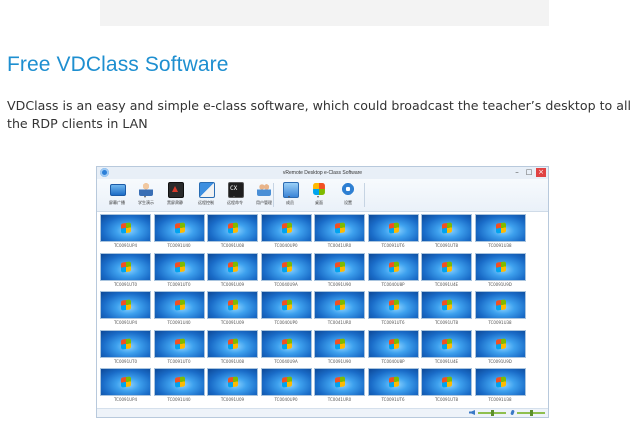 The width and height of the screenshot is (640, 428). Describe the element at coordinates (393, 361) in the screenshot. I see `client-name: TC0040U8P` at that location.